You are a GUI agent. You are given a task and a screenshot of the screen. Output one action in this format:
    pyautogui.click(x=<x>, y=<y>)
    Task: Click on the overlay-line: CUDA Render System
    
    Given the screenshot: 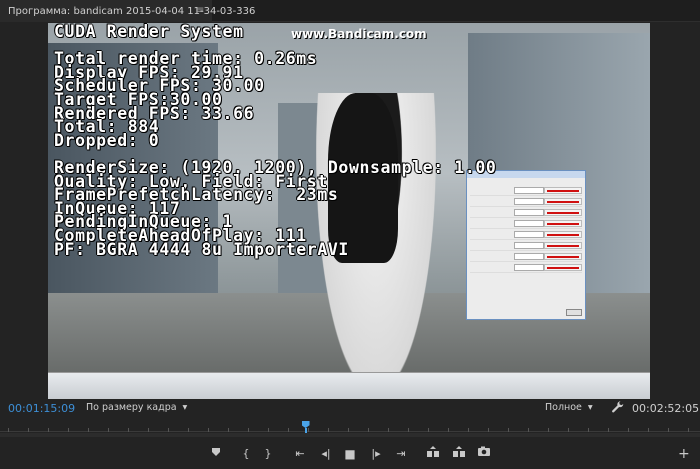 What is the action you would take?
    pyautogui.click(x=149, y=32)
    